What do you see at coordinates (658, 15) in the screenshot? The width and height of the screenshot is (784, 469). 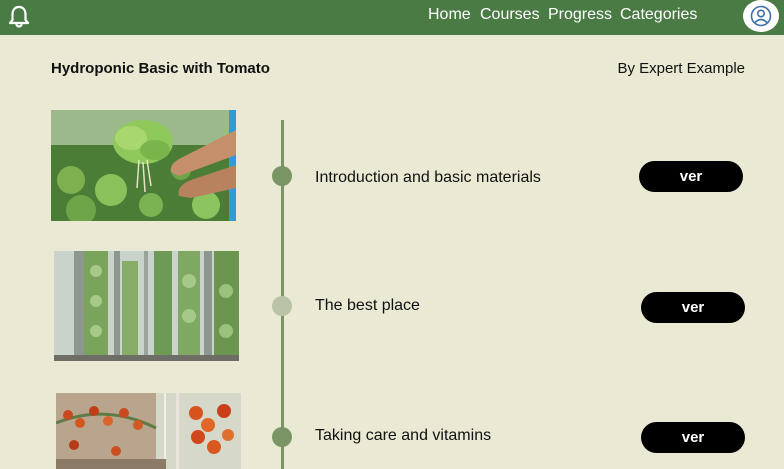 I see `nav-link-categories: Categories` at bounding box center [658, 15].